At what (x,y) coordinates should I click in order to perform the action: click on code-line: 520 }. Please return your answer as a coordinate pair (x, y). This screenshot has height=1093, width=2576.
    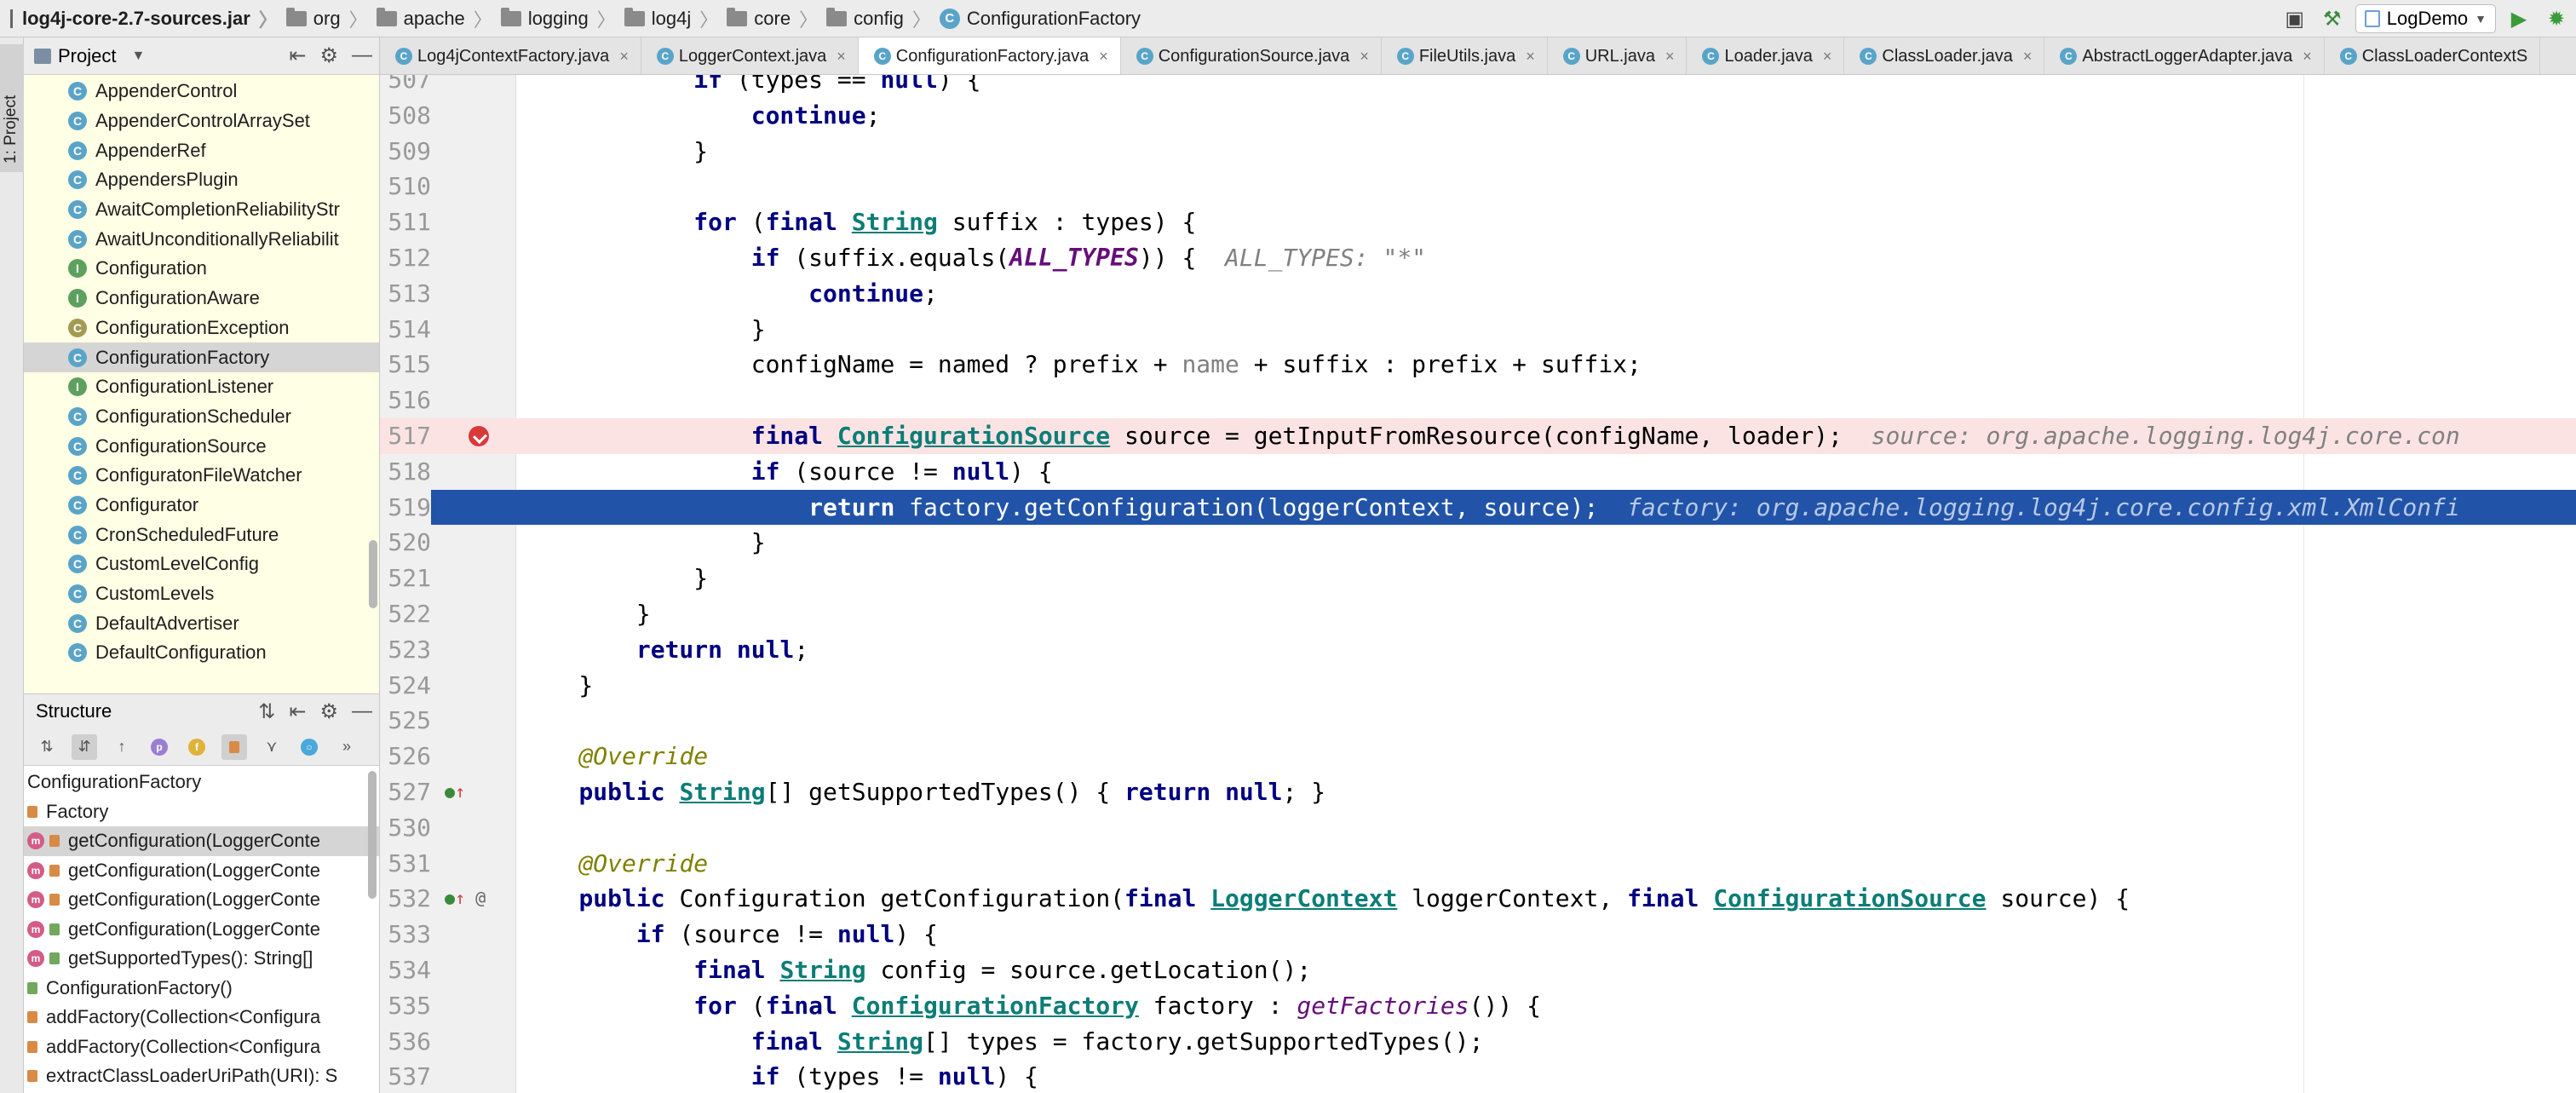
    Looking at the image, I should click on (1478, 543).